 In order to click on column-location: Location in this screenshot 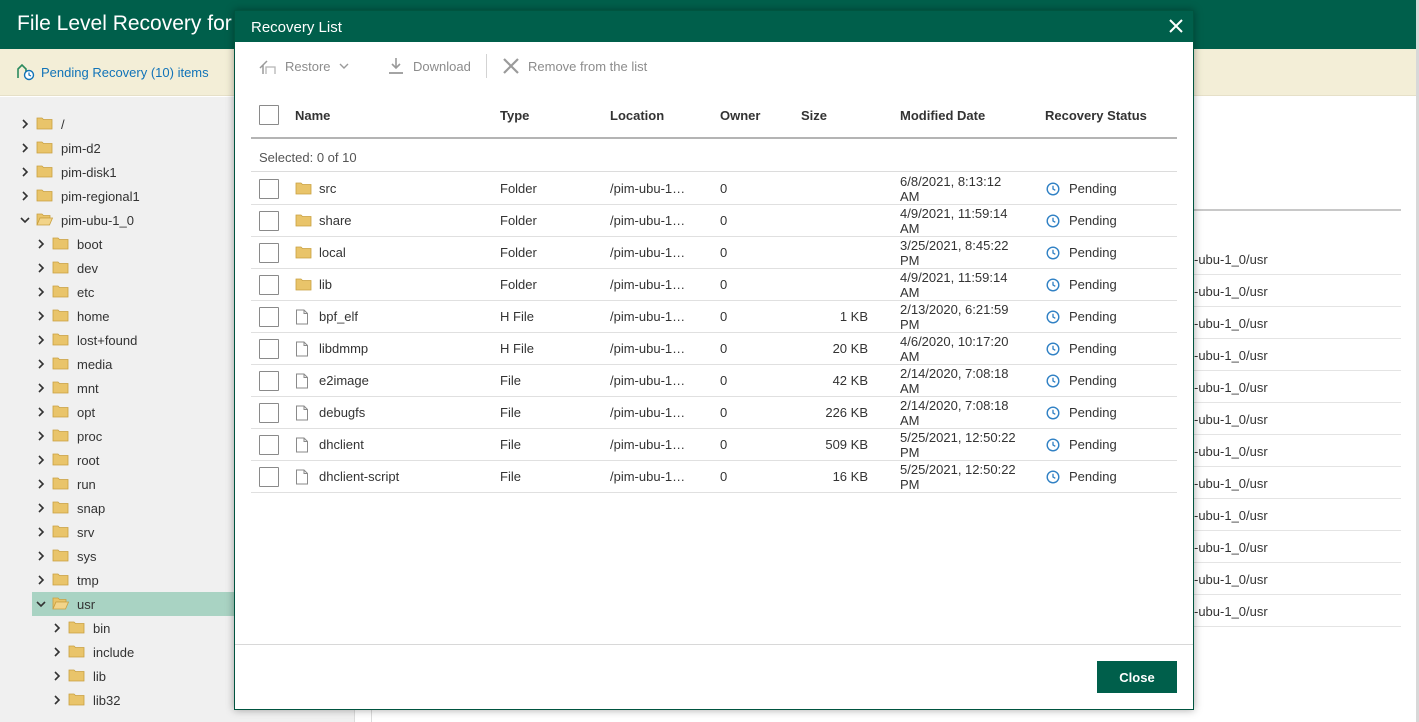, I will do `click(637, 115)`.